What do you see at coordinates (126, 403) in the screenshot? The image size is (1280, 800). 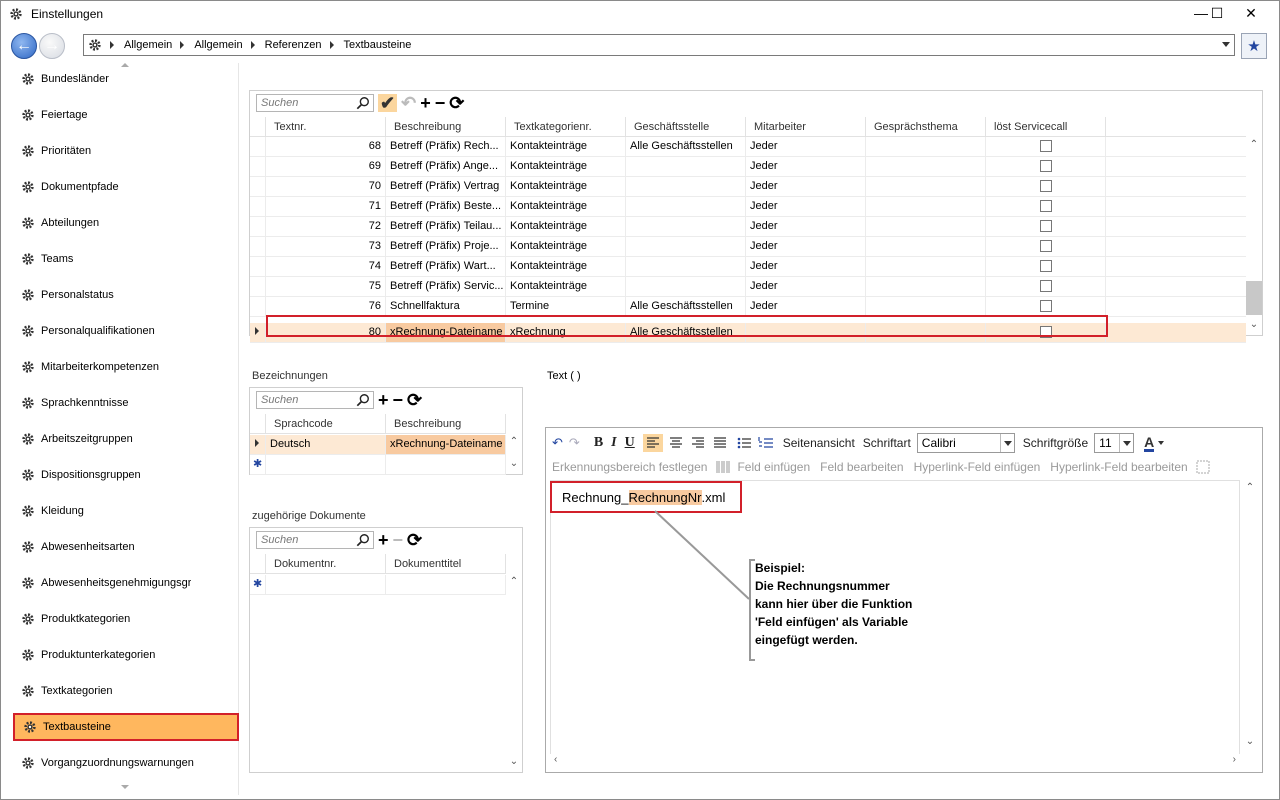 I see `sidebar-item: Sprachkenntnisse` at bounding box center [126, 403].